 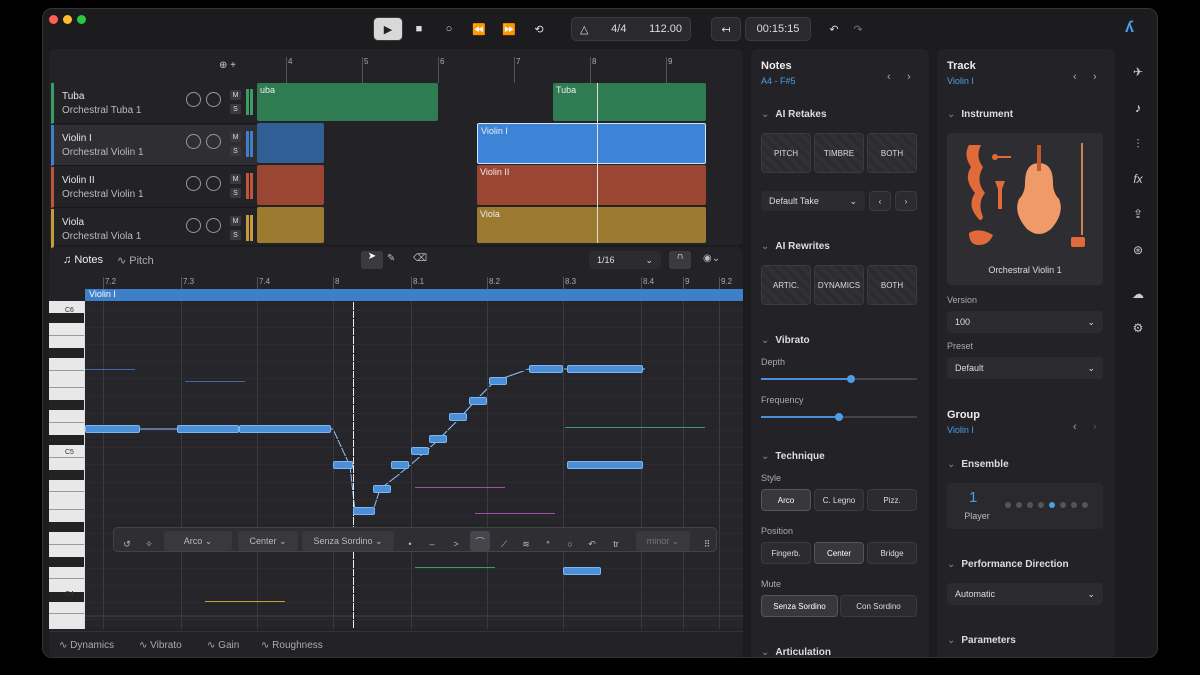 What do you see at coordinates (1025, 594) in the screenshot?
I see `performance-select: Automatic ⌄` at bounding box center [1025, 594].